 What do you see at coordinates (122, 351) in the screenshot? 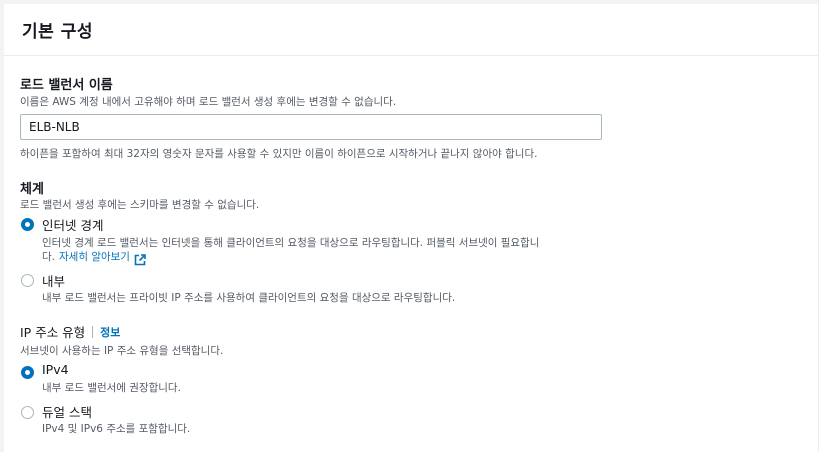
I see `ip-type-description: 서브넷이 사용하는 IP 주소 유형을 선택합니다.` at bounding box center [122, 351].